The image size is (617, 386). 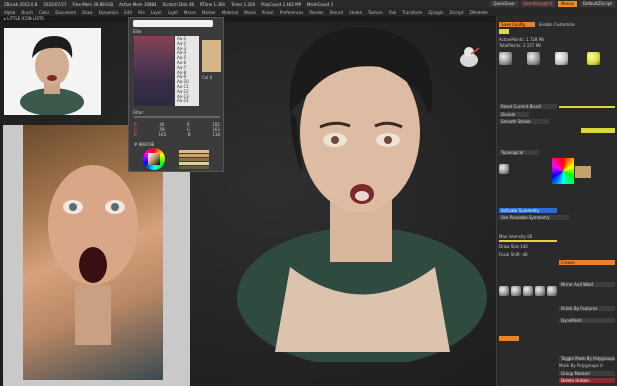 What do you see at coordinates (587, 262) in the screenshot?
I see `crease-button: Crease` at bounding box center [587, 262].